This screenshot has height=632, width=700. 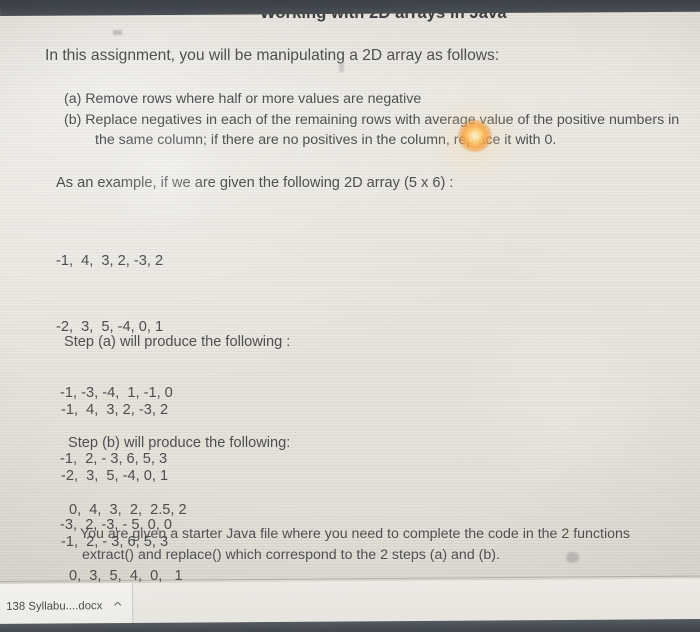 What do you see at coordinates (73, 119) in the screenshot?
I see `requirement-b-label: (b)` at bounding box center [73, 119].